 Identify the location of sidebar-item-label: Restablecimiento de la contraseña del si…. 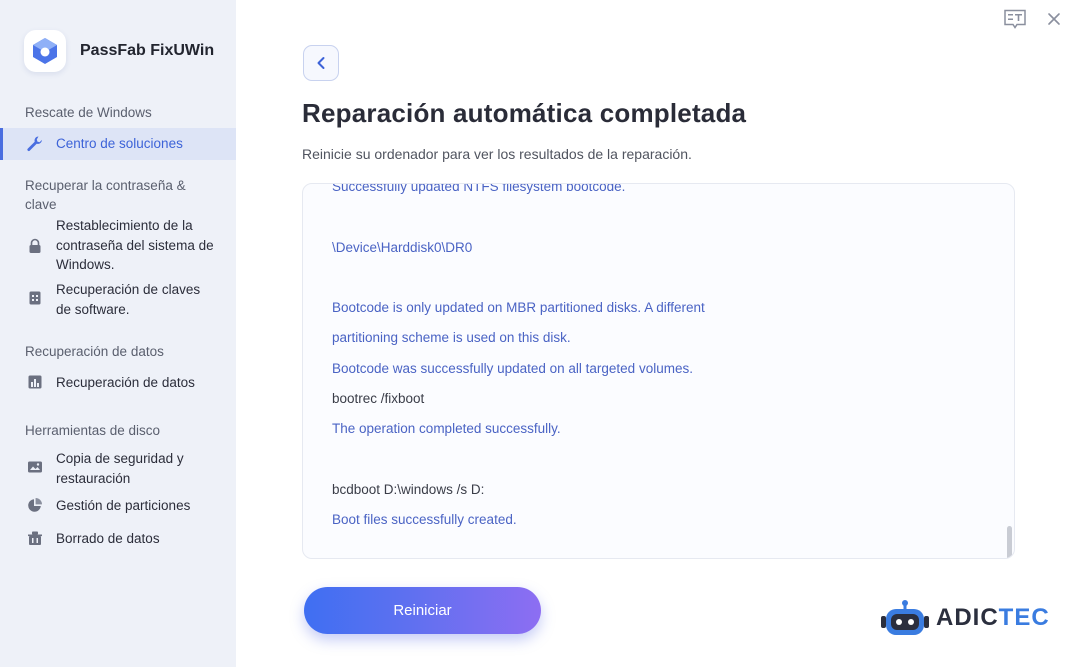
(135, 245).